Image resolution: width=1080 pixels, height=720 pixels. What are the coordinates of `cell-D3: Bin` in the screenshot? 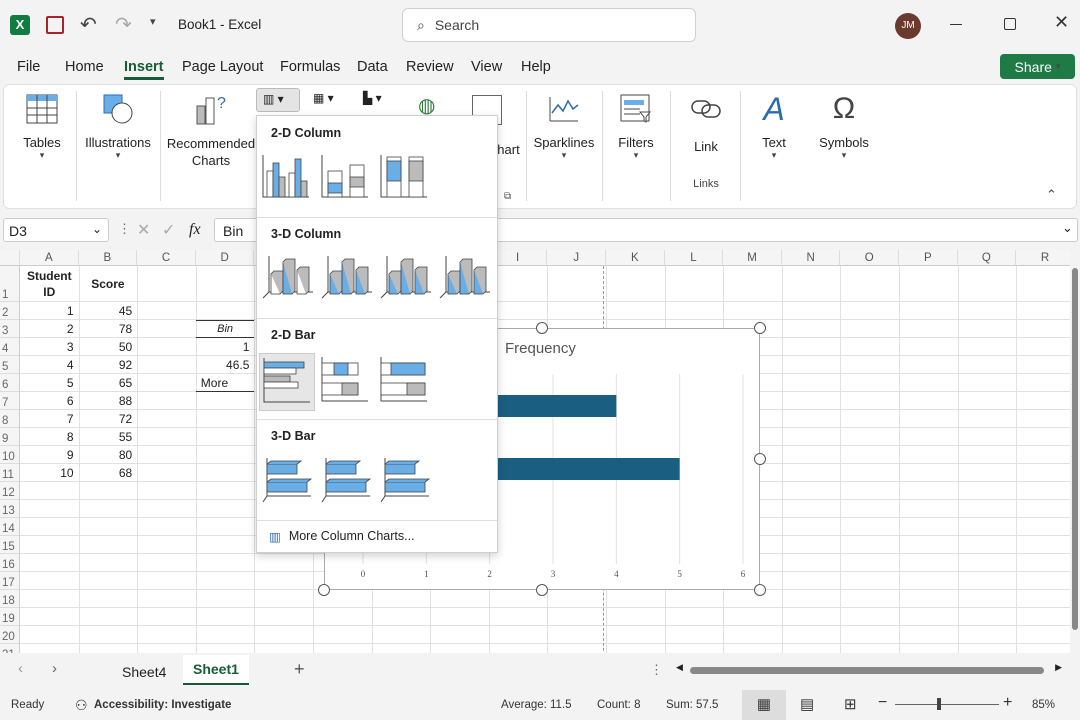 It's located at (225, 329).